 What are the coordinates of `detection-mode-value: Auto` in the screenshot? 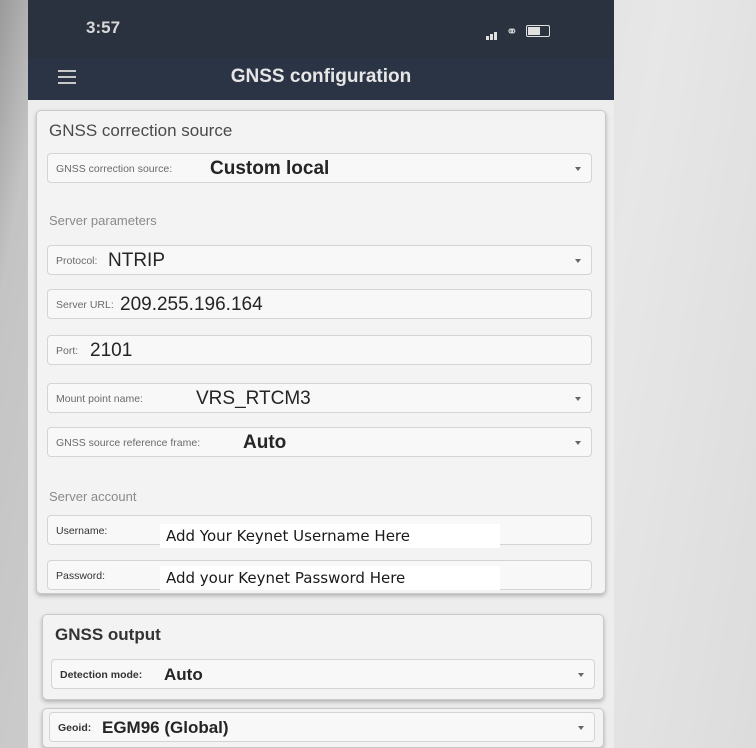 It's located at (183, 674).